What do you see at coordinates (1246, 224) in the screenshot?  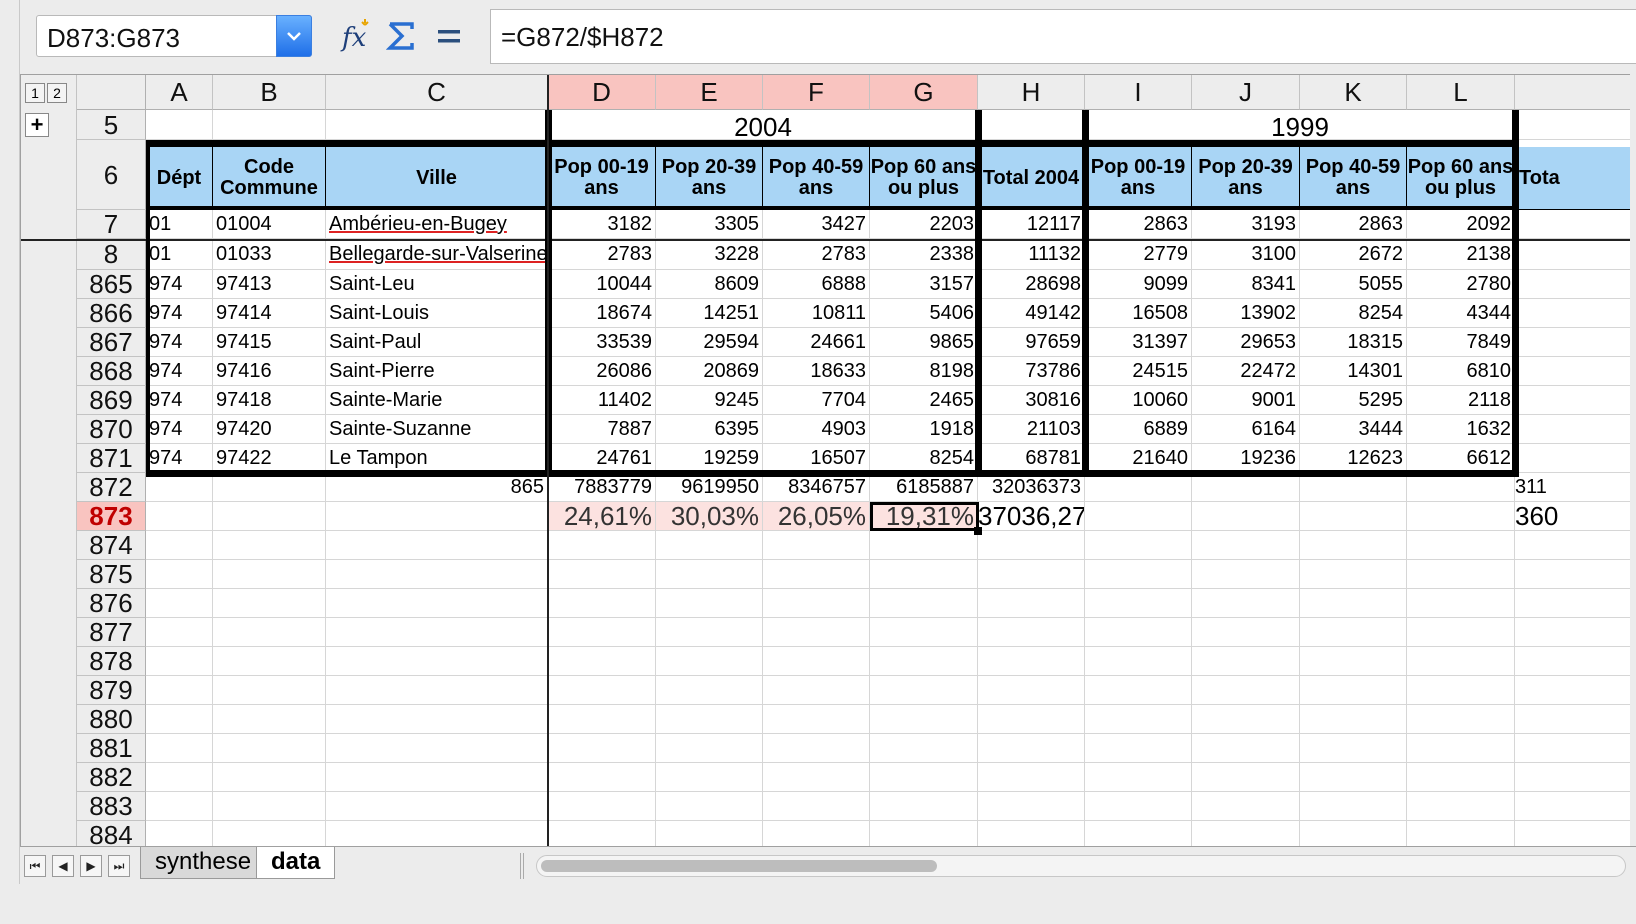 I see `table-cell: 3193` at bounding box center [1246, 224].